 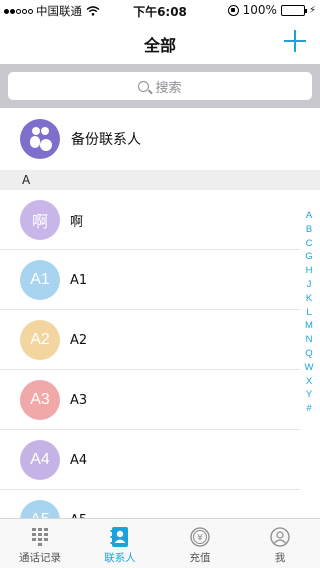 What do you see at coordinates (79, 280) in the screenshot?
I see `contact-name: A1` at bounding box center [79, 280].